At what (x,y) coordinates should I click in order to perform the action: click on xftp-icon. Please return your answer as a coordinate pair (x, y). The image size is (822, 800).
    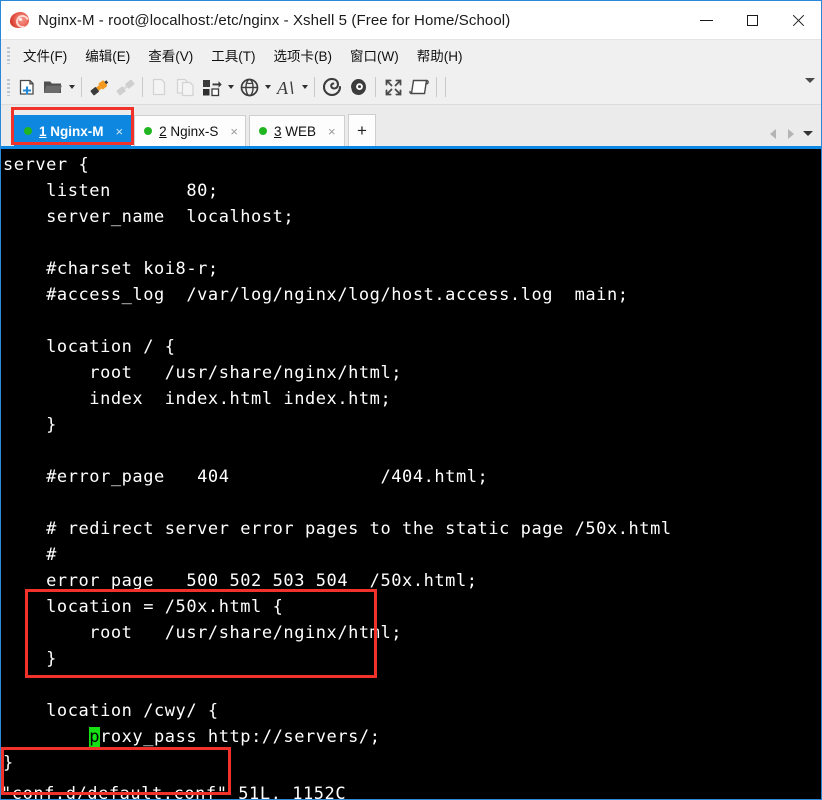
    Looking at the image, I should click on (358, 87).